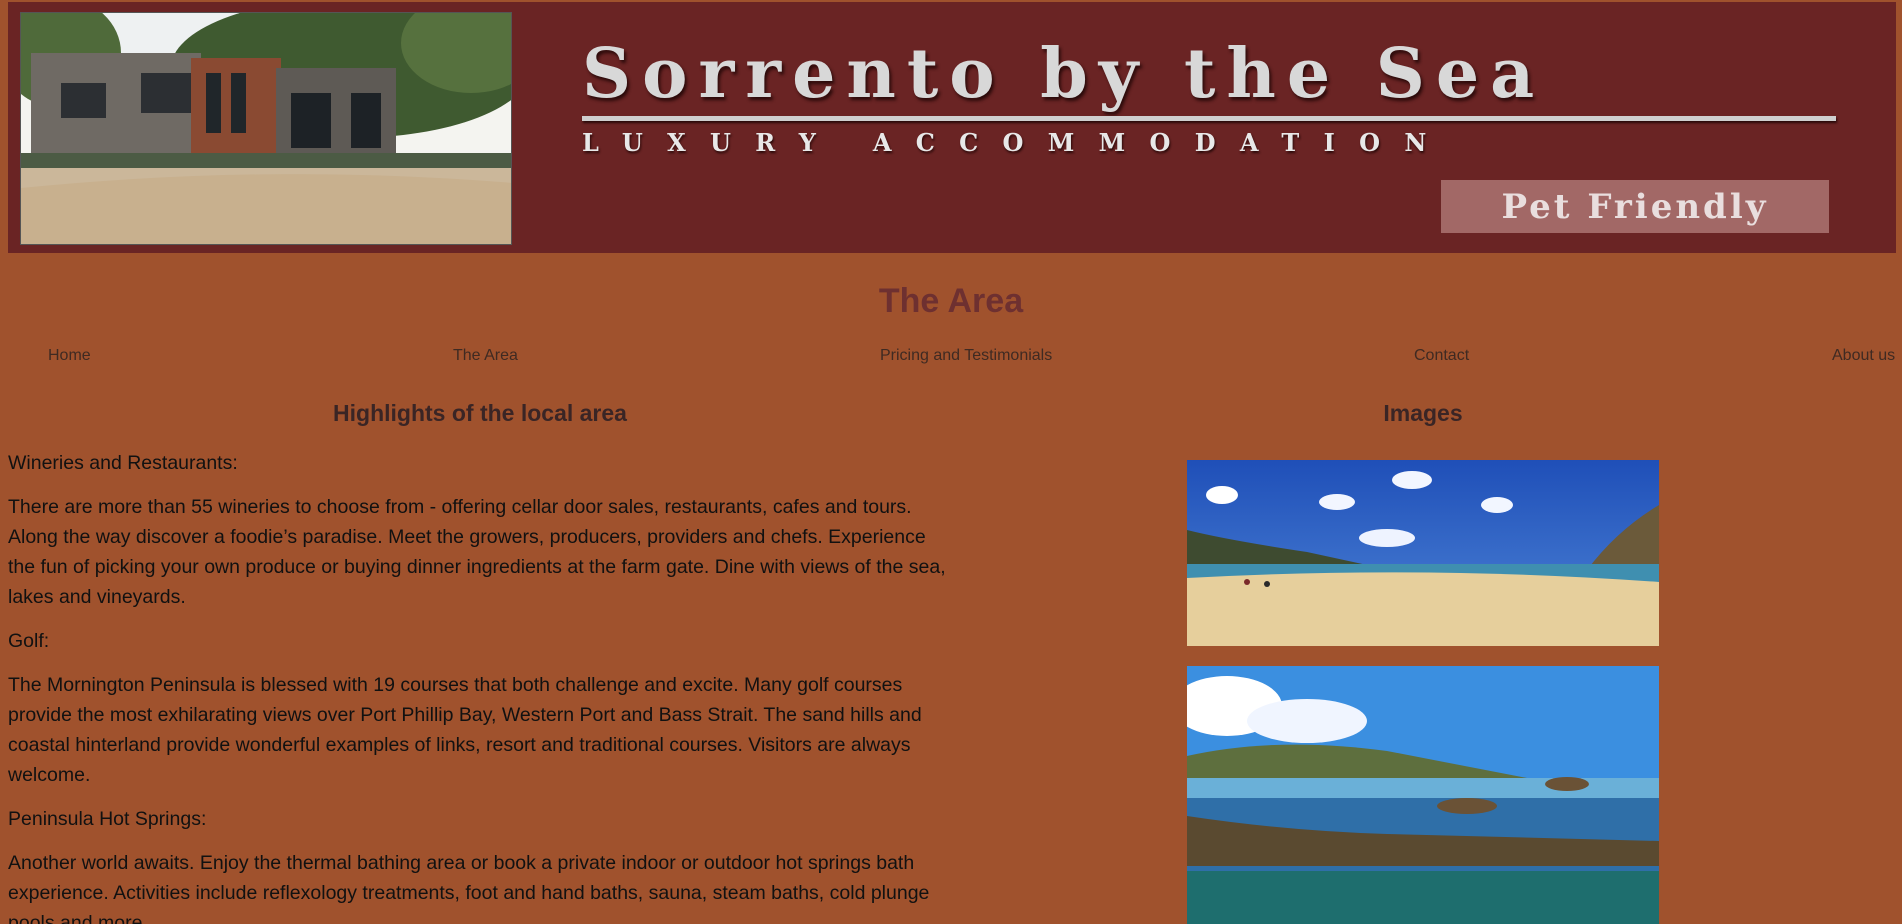 The width and height of the screenshot is (1902, 924). I want to click on images-heading: Images, so click(1423, 413).